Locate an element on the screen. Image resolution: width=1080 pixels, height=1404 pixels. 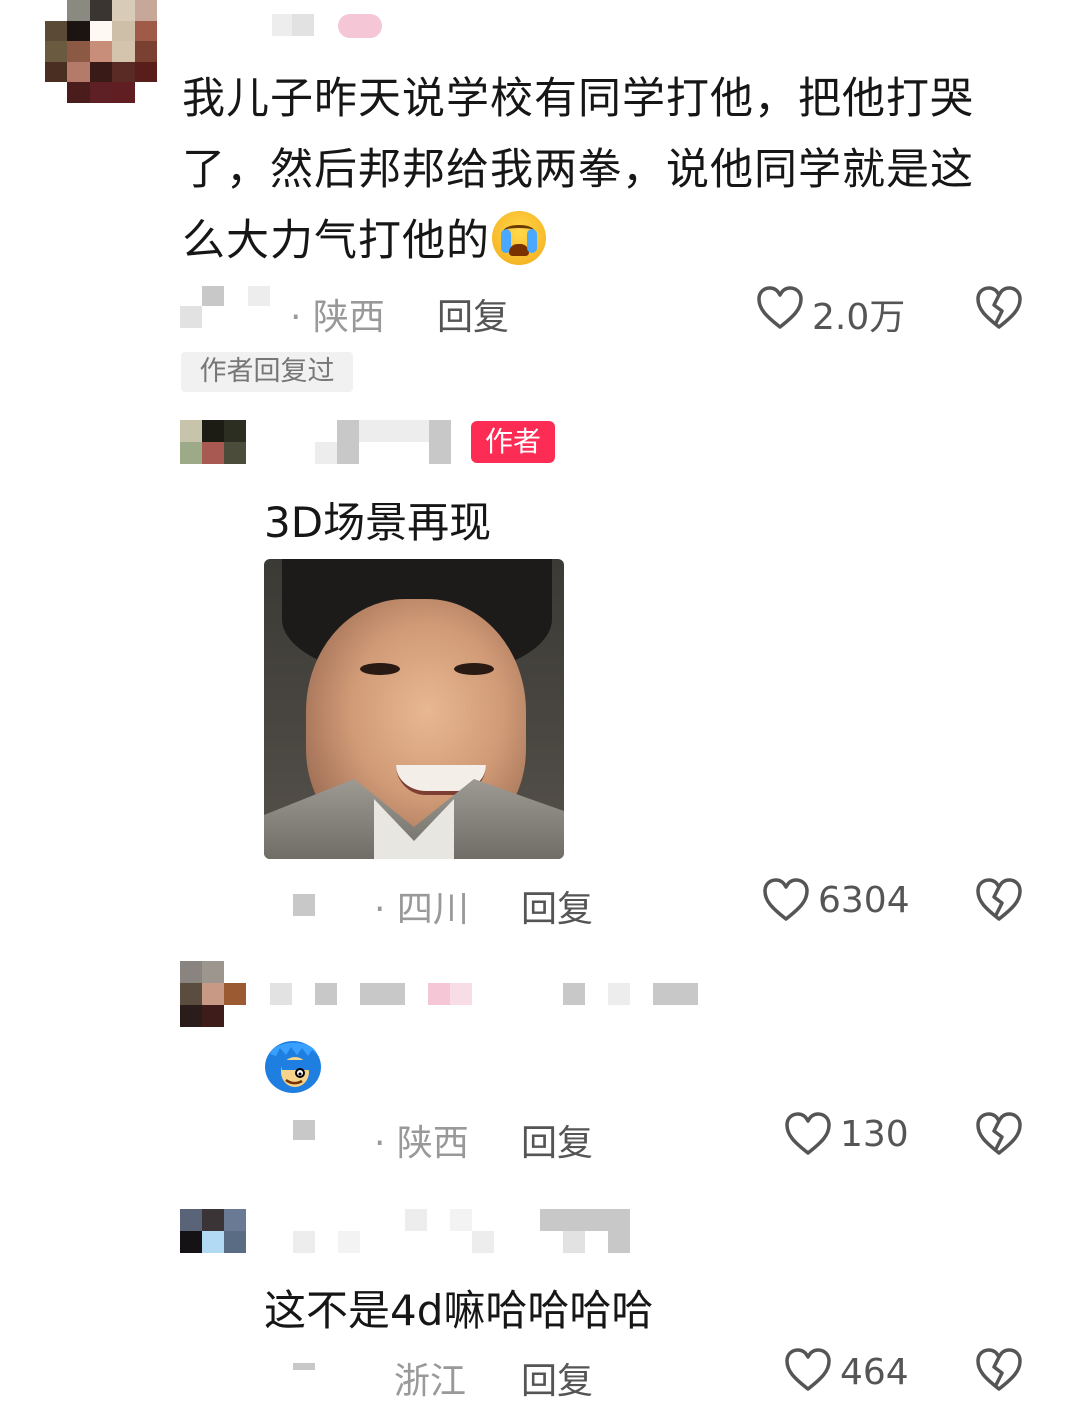
crying-face-icon is located at coordinates (519, 238).